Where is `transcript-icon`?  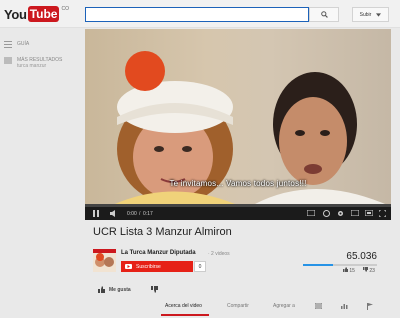
transcript-icon is located at coordinates (318, 306).